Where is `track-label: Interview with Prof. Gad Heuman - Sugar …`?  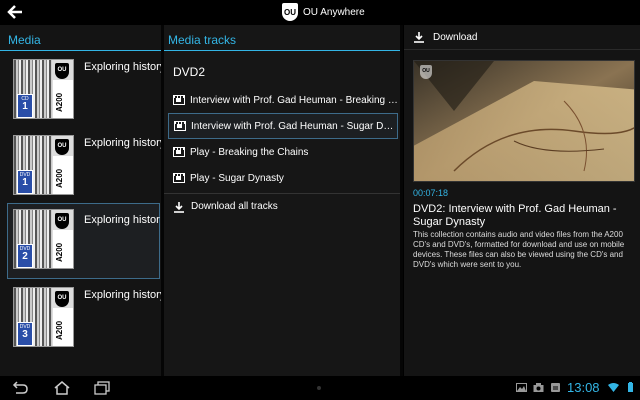 track-label: Interview with Prof. Gad Heuman - Sugar … is located at coordinates (294, 126).